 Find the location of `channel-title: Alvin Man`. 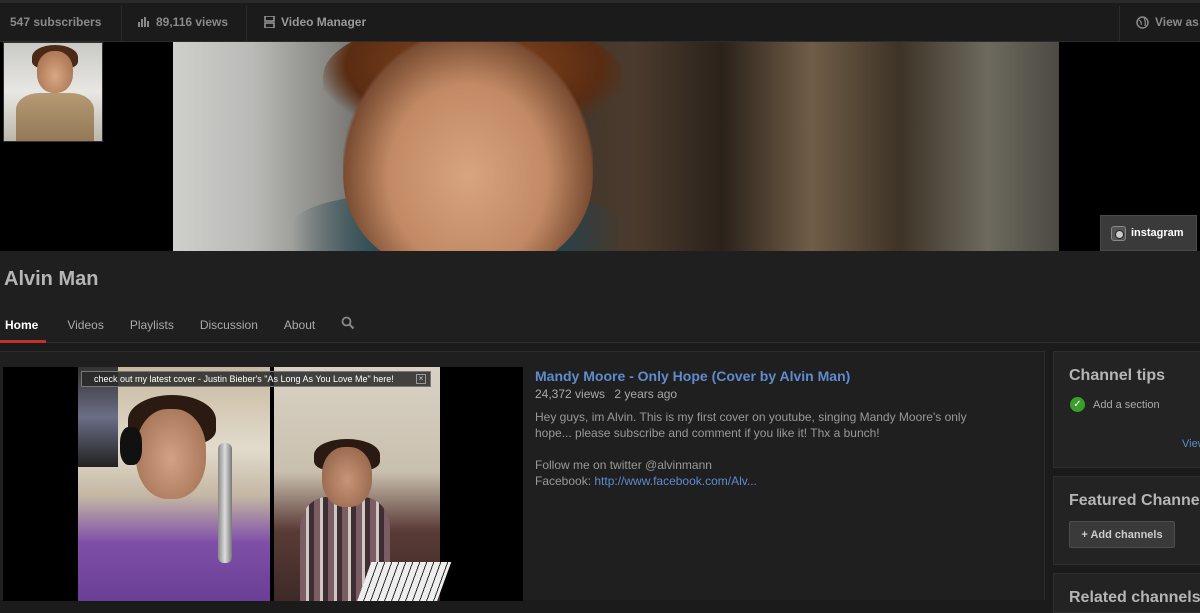

channel-title: Alvin Man is located at coordinates (51, 279).